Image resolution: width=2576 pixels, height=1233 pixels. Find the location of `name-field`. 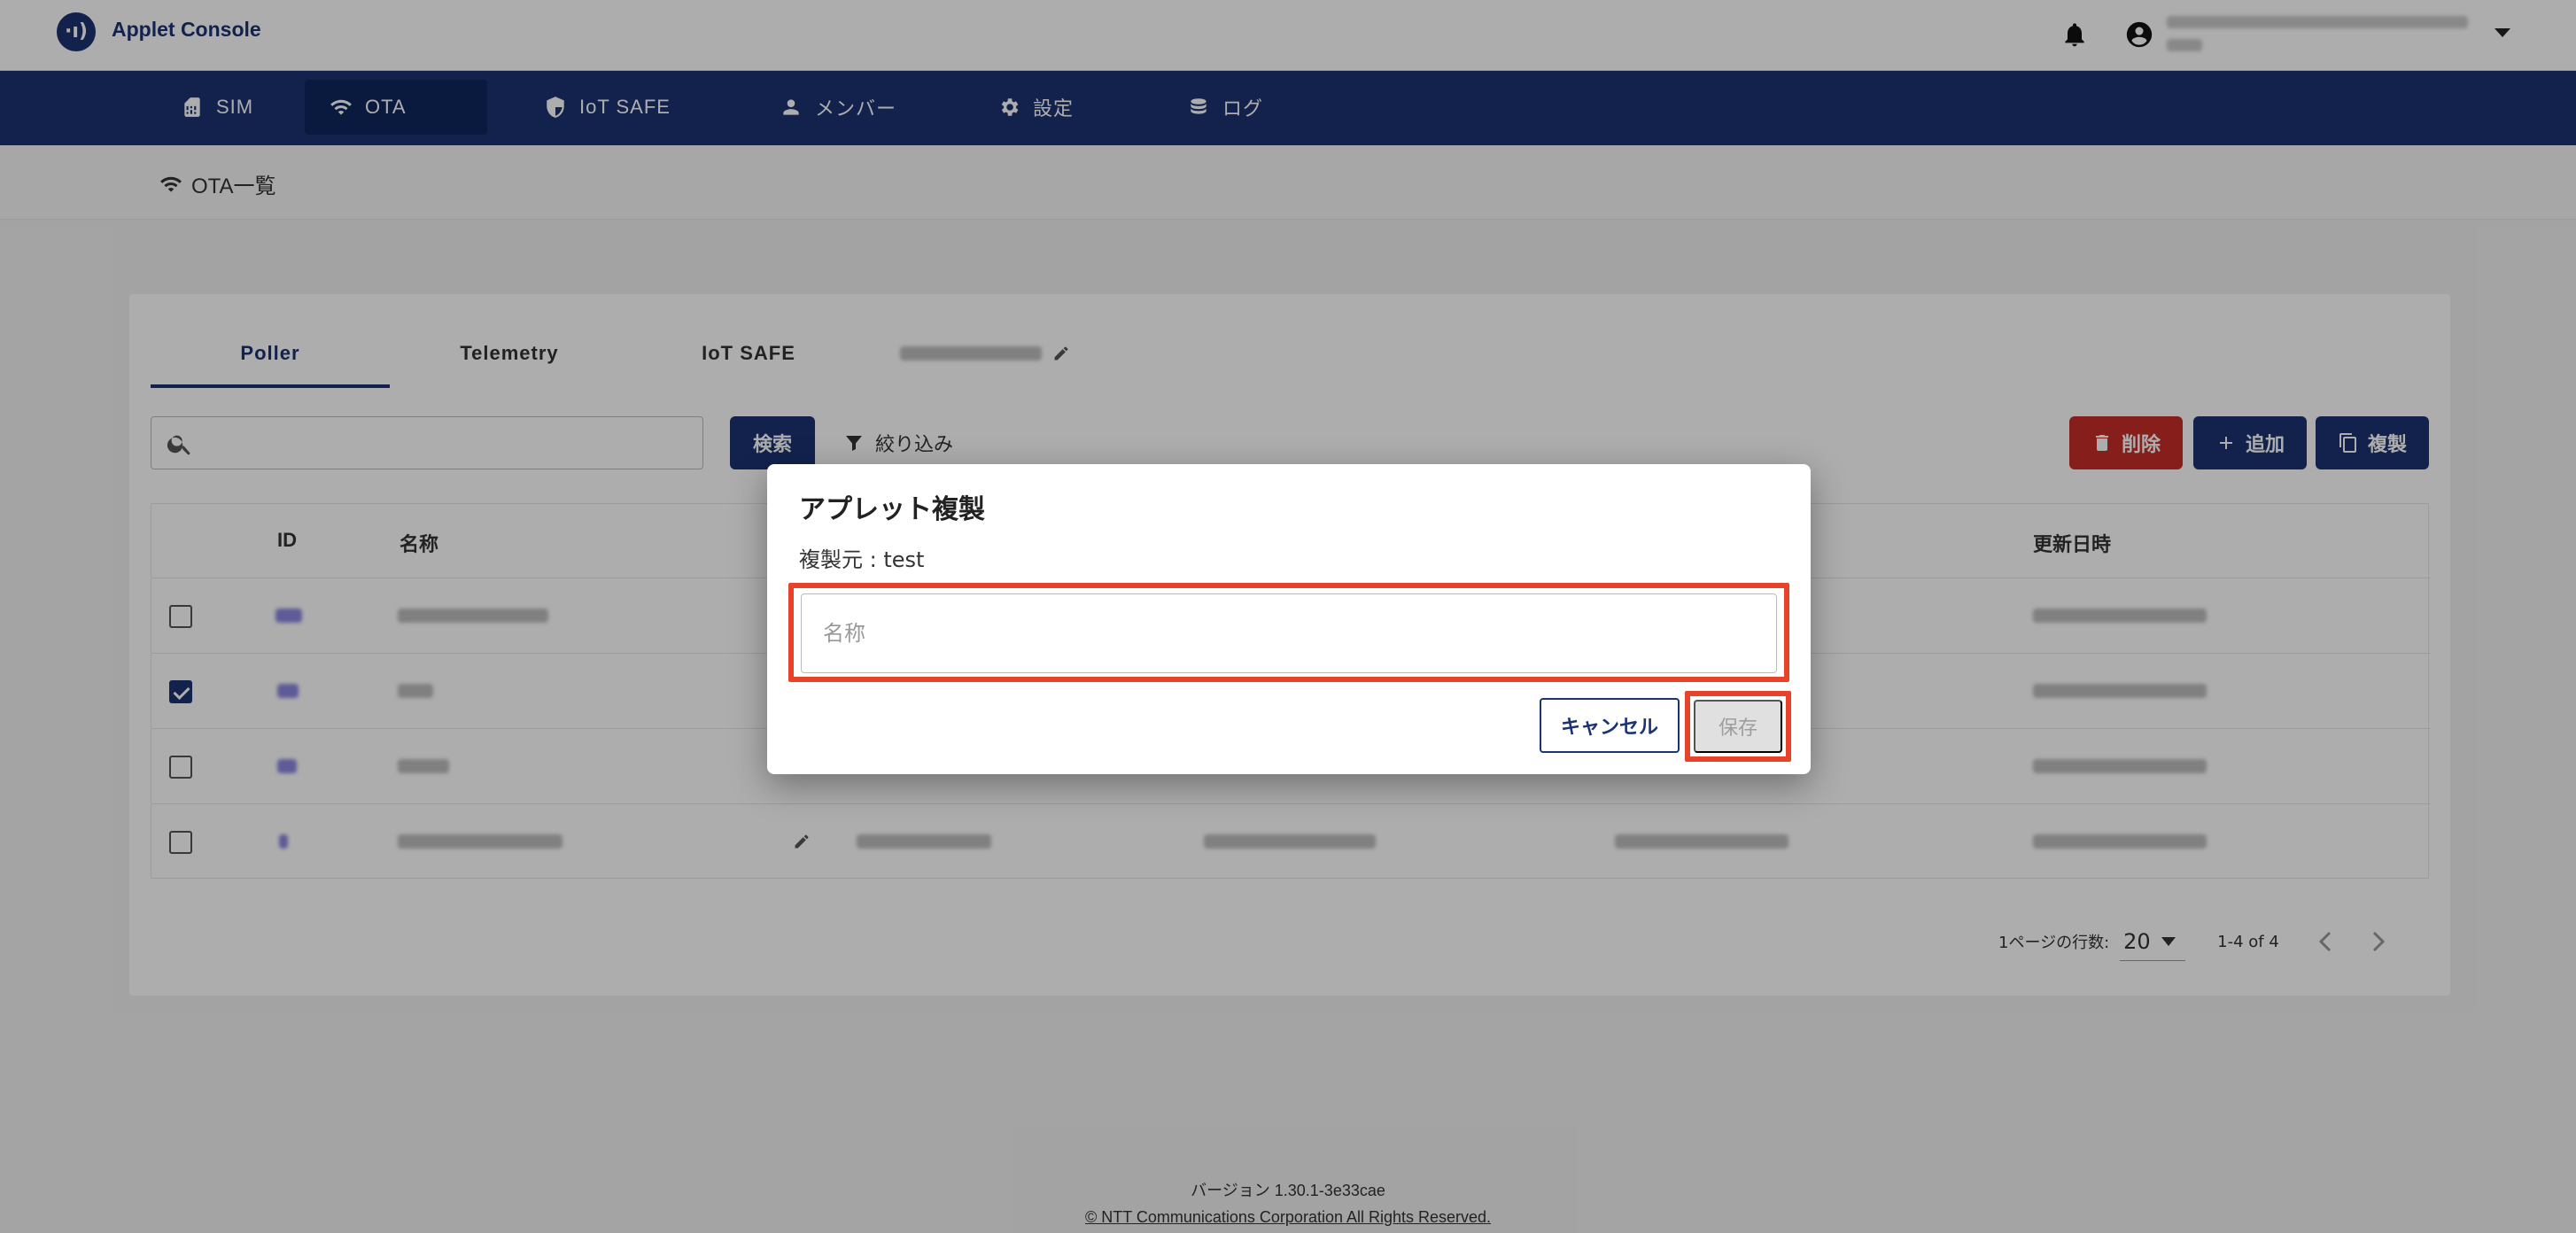

name-field is located at coordinates (1289, 633).